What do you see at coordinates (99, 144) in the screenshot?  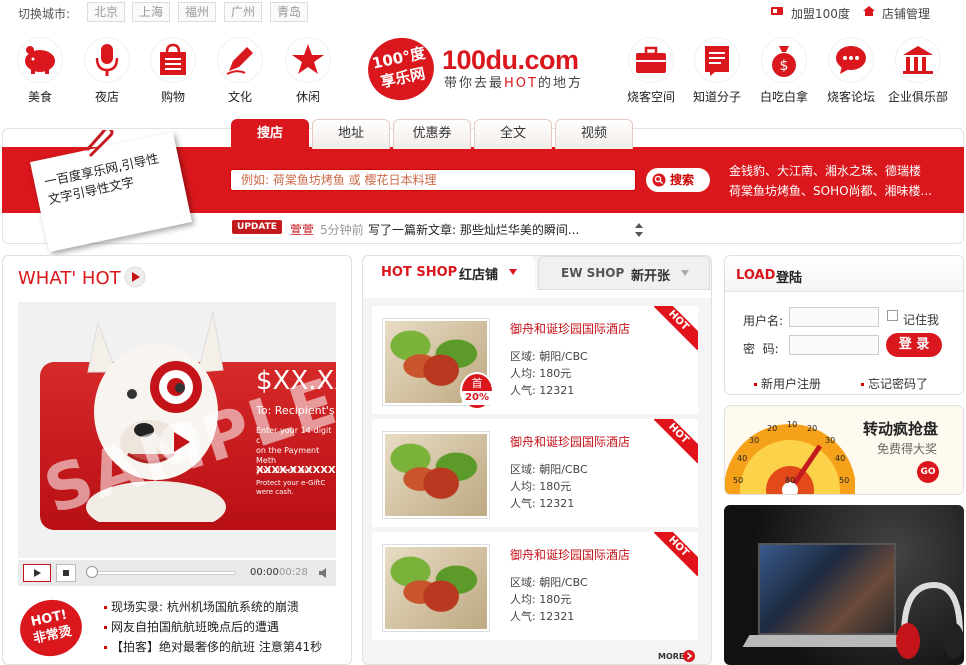 I see `paperclip-icon` at bounding box center [99, 144].